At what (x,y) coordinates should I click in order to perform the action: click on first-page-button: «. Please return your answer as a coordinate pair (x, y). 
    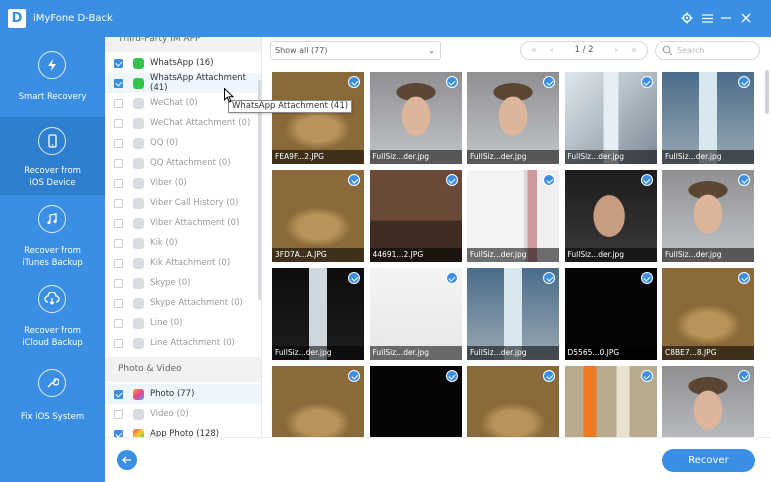
    Looking at the image, I should click on (534, 50).